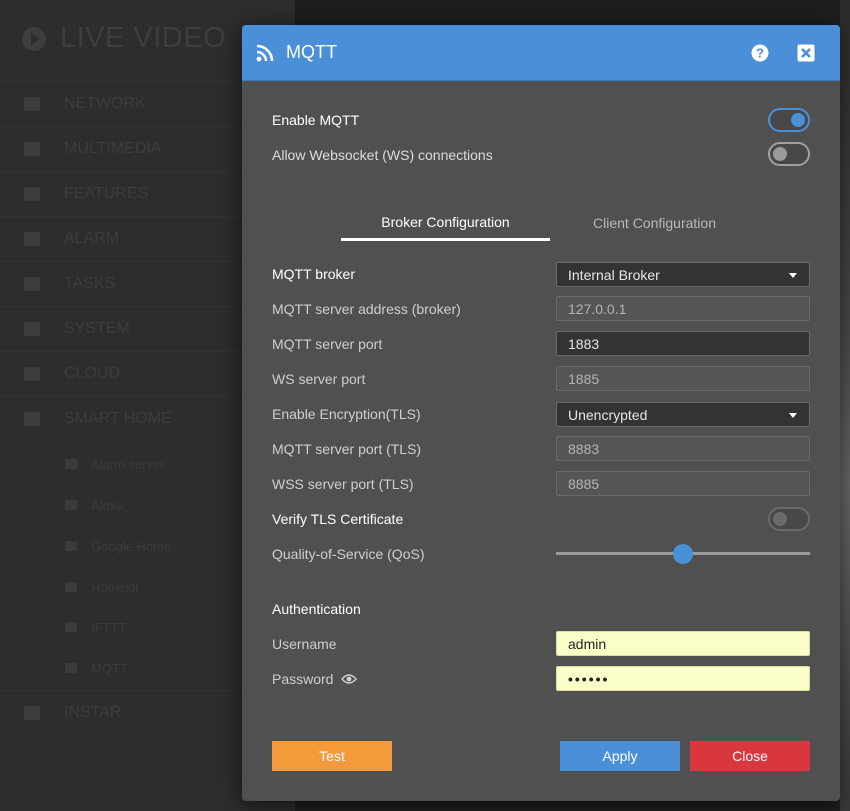  What do you see at coordinates (303, 679) in the screenshot?
I see `password-label: Password` at bounding box center [303, 679].